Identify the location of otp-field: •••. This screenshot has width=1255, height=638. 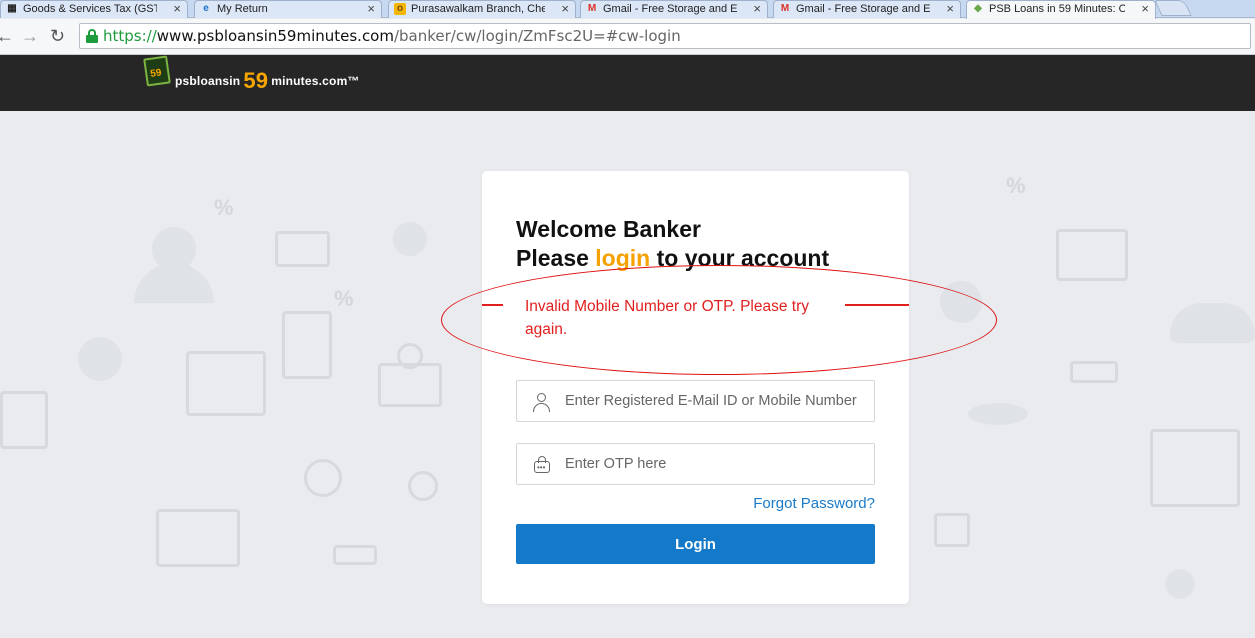
(695, 464).